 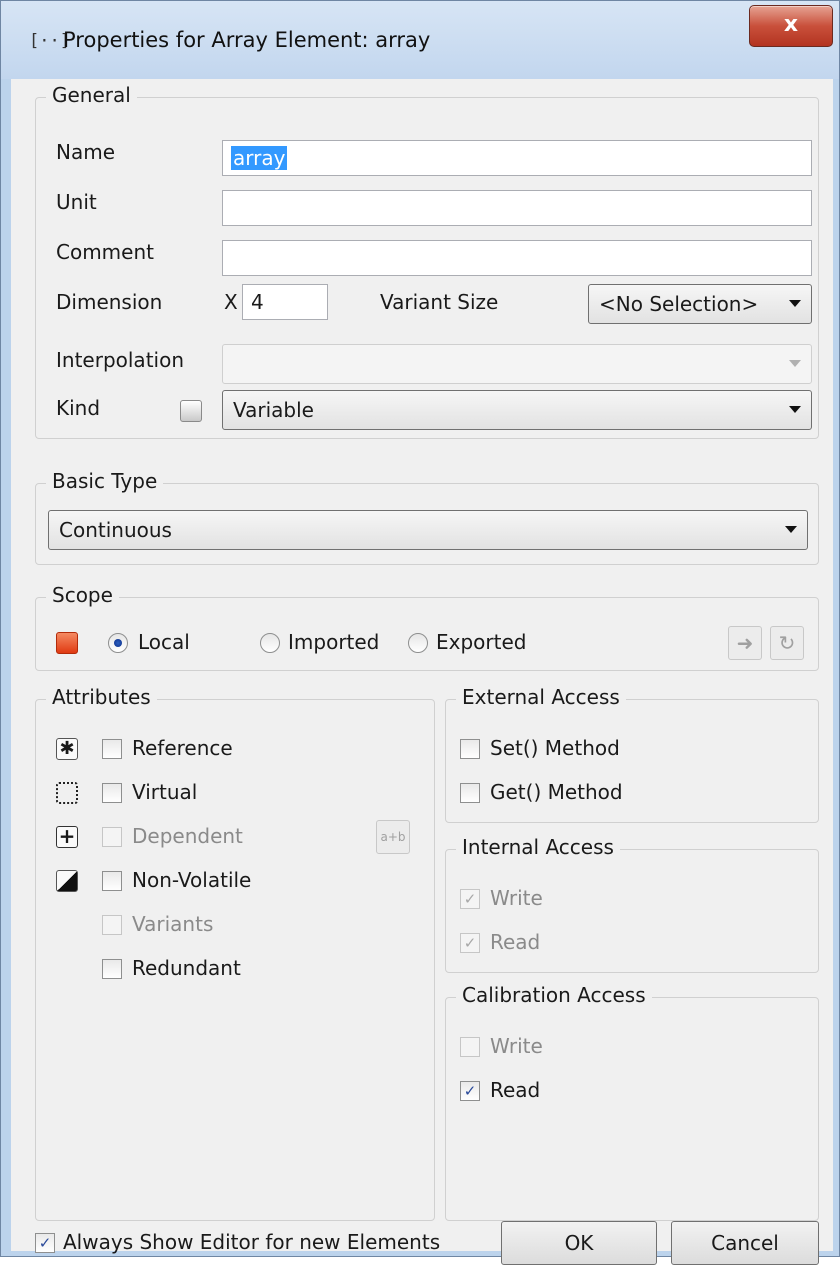 What do you see at coordinates (67, 881) in the screenshot?
I see `non-volatile-icon` at bounding box center [67, 881].